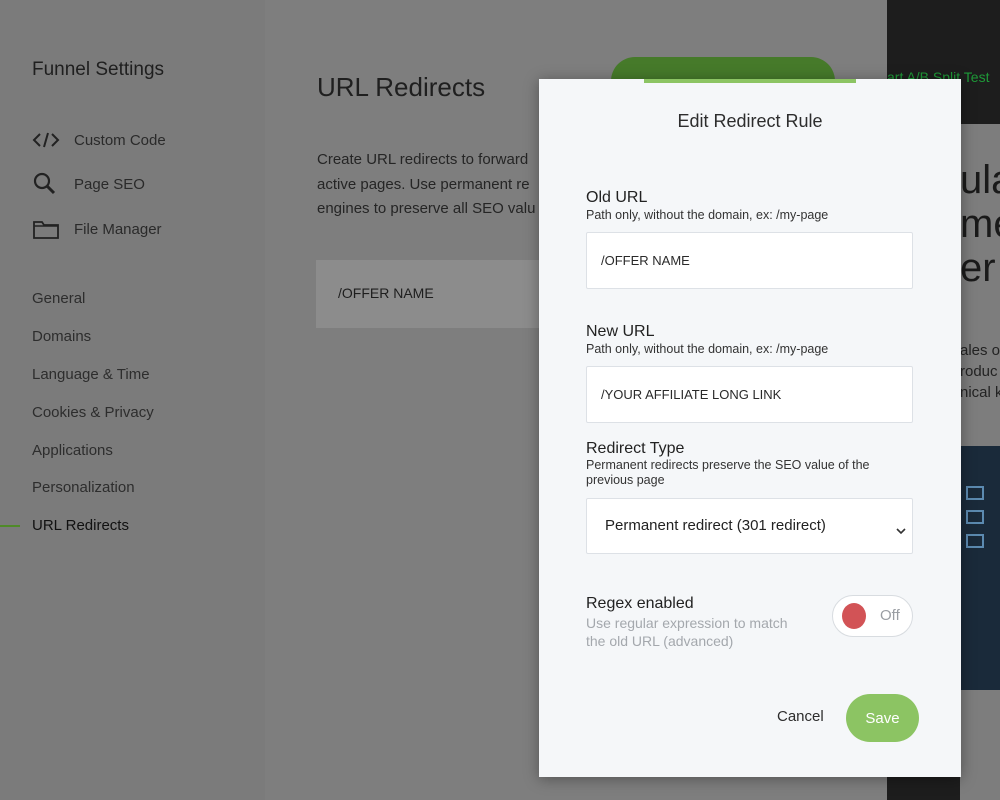  I want to click on sidebar-item-page-seo: Page SEO, so click(88, 184).